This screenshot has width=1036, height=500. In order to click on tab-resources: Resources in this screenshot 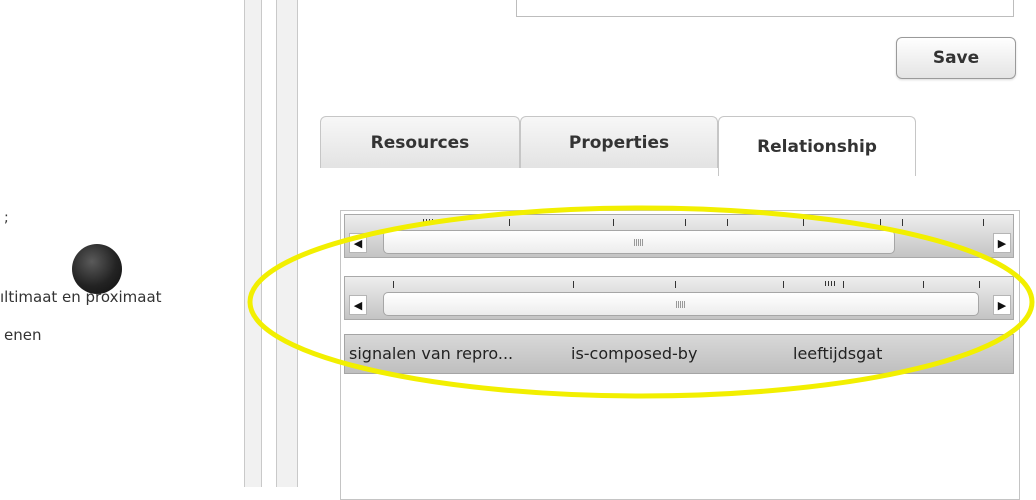, I will do `click(420, 142)`.